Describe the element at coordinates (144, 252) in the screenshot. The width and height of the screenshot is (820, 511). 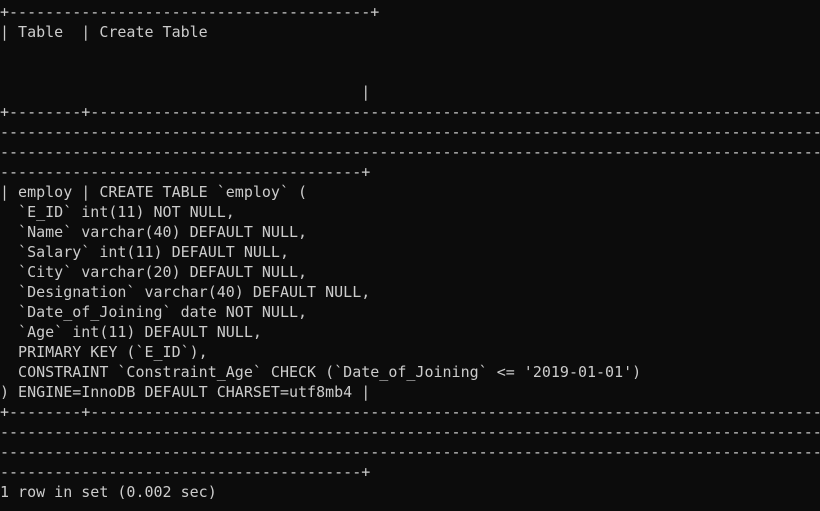
I see `terminal-line: `Salary` int(11) DEFAULT NULL,` at that location.